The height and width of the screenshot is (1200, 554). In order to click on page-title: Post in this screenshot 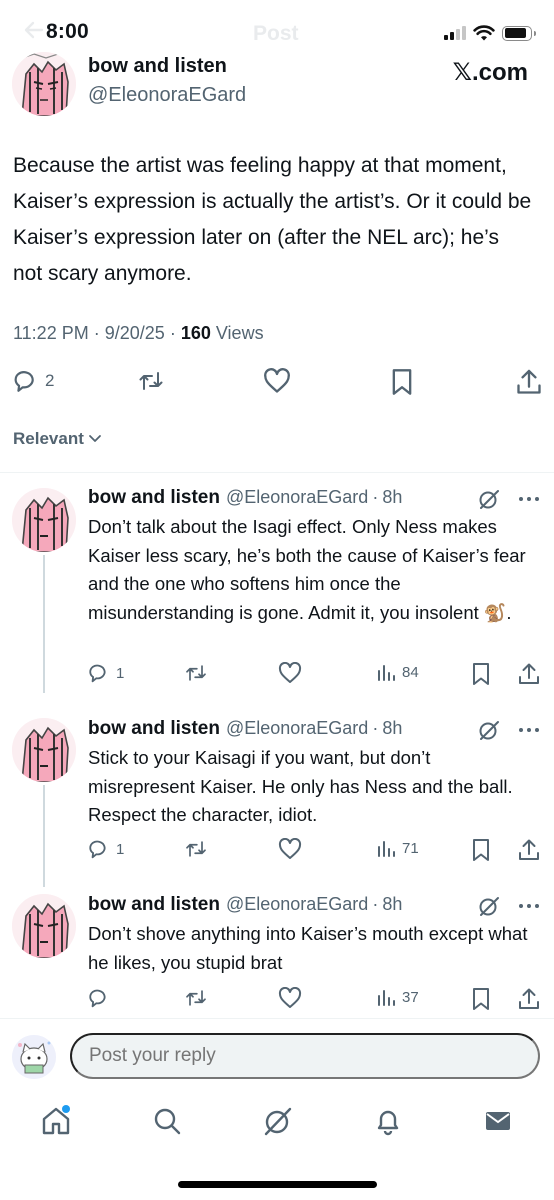, I will do `click(276, 33)`.